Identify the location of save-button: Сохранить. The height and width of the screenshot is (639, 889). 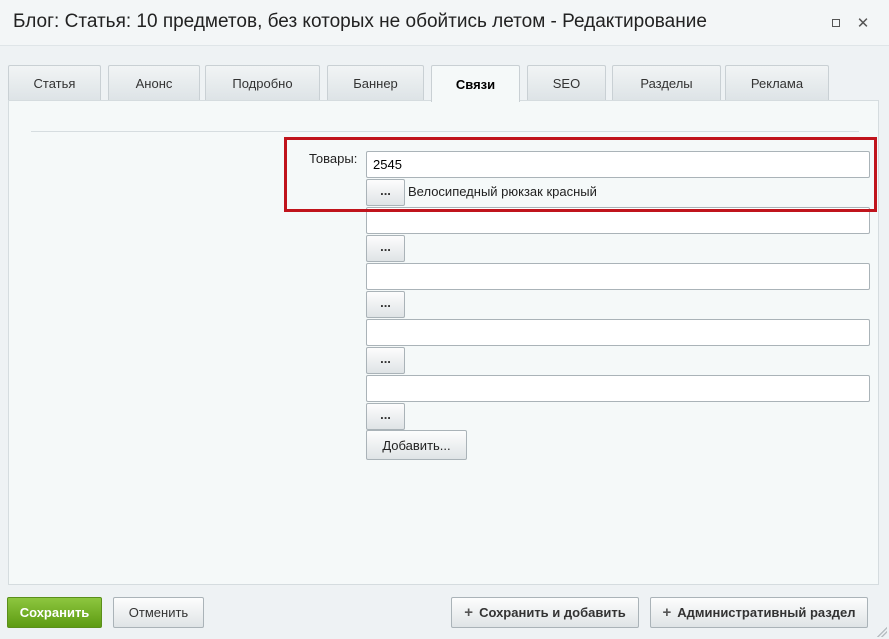
(54, 612).